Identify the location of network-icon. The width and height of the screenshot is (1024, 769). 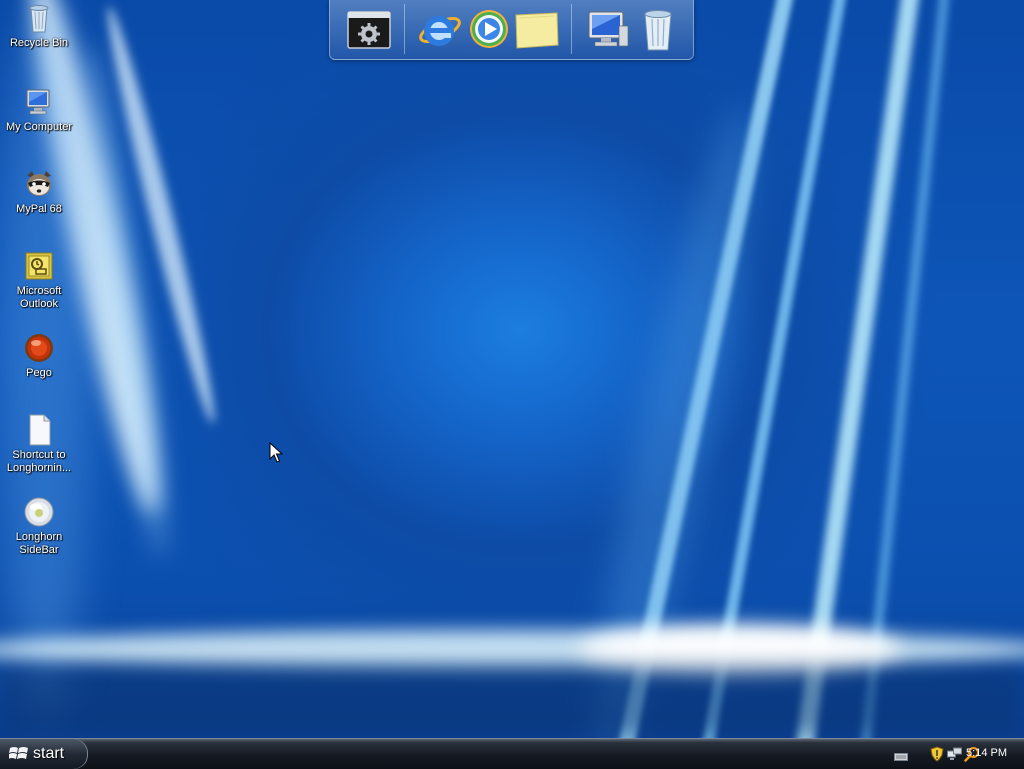
(955, 756).